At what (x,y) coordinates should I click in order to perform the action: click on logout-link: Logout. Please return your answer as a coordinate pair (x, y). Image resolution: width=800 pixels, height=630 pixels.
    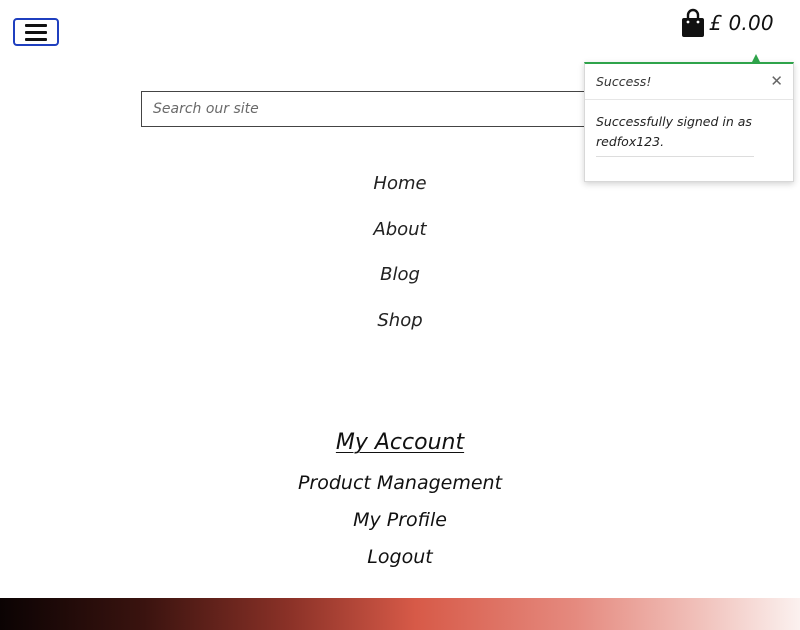
    Looking at the image, I should click on (400, 557).